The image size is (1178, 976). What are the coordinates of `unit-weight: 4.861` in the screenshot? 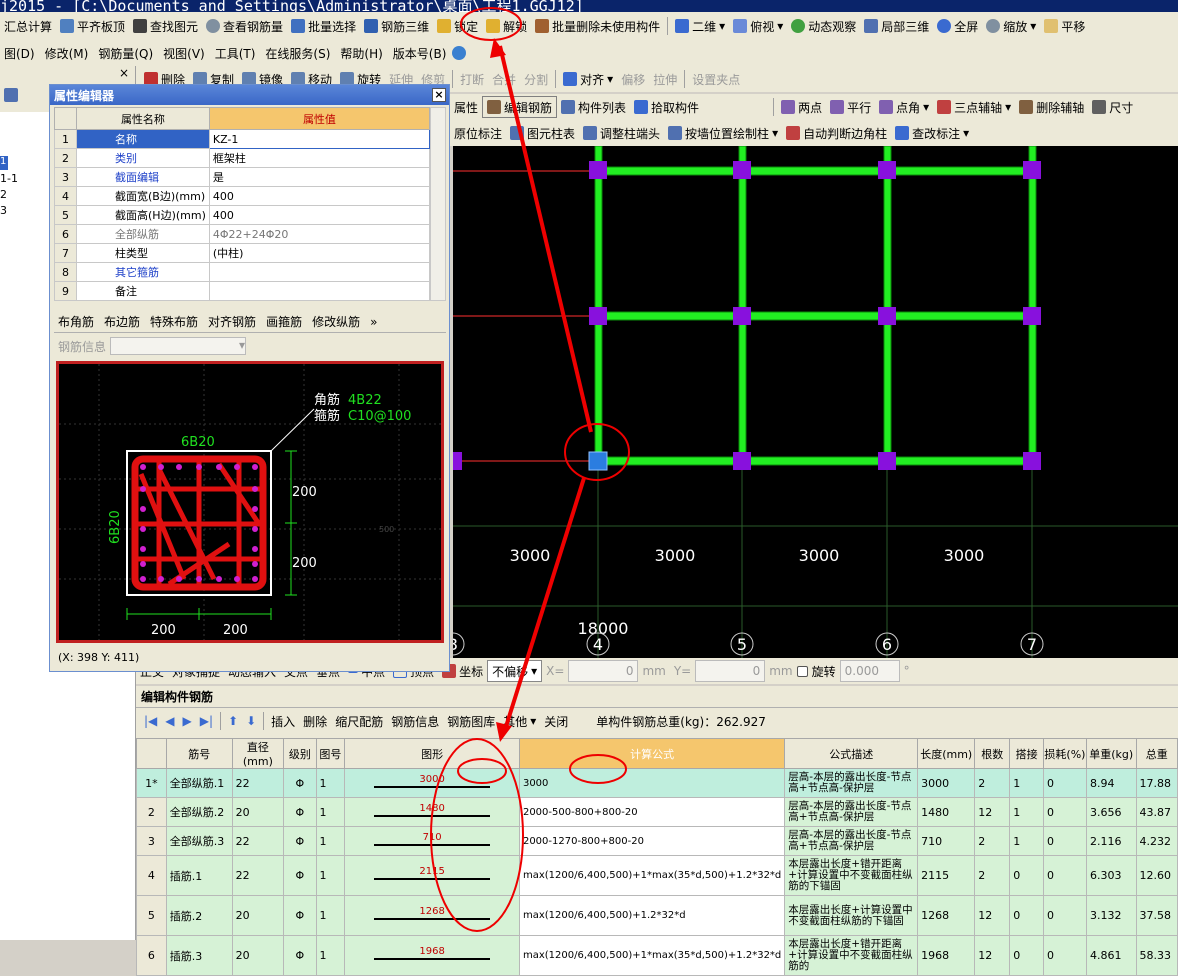 It's located at (1111, 955).